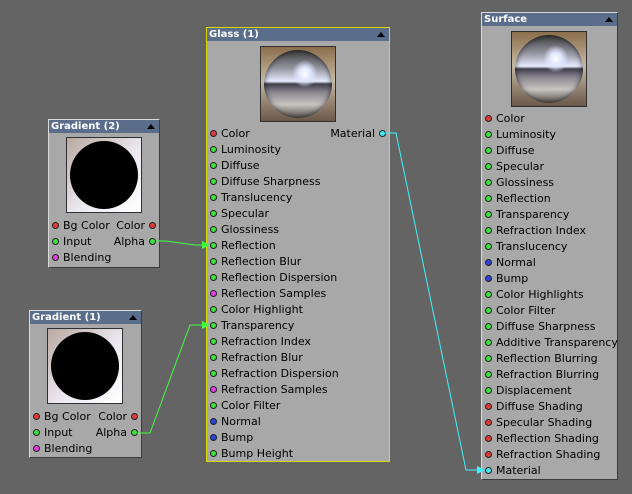 This screenshot has width=632, height=494. I want to click on glass-title: Glass (1), so click(234, 34).